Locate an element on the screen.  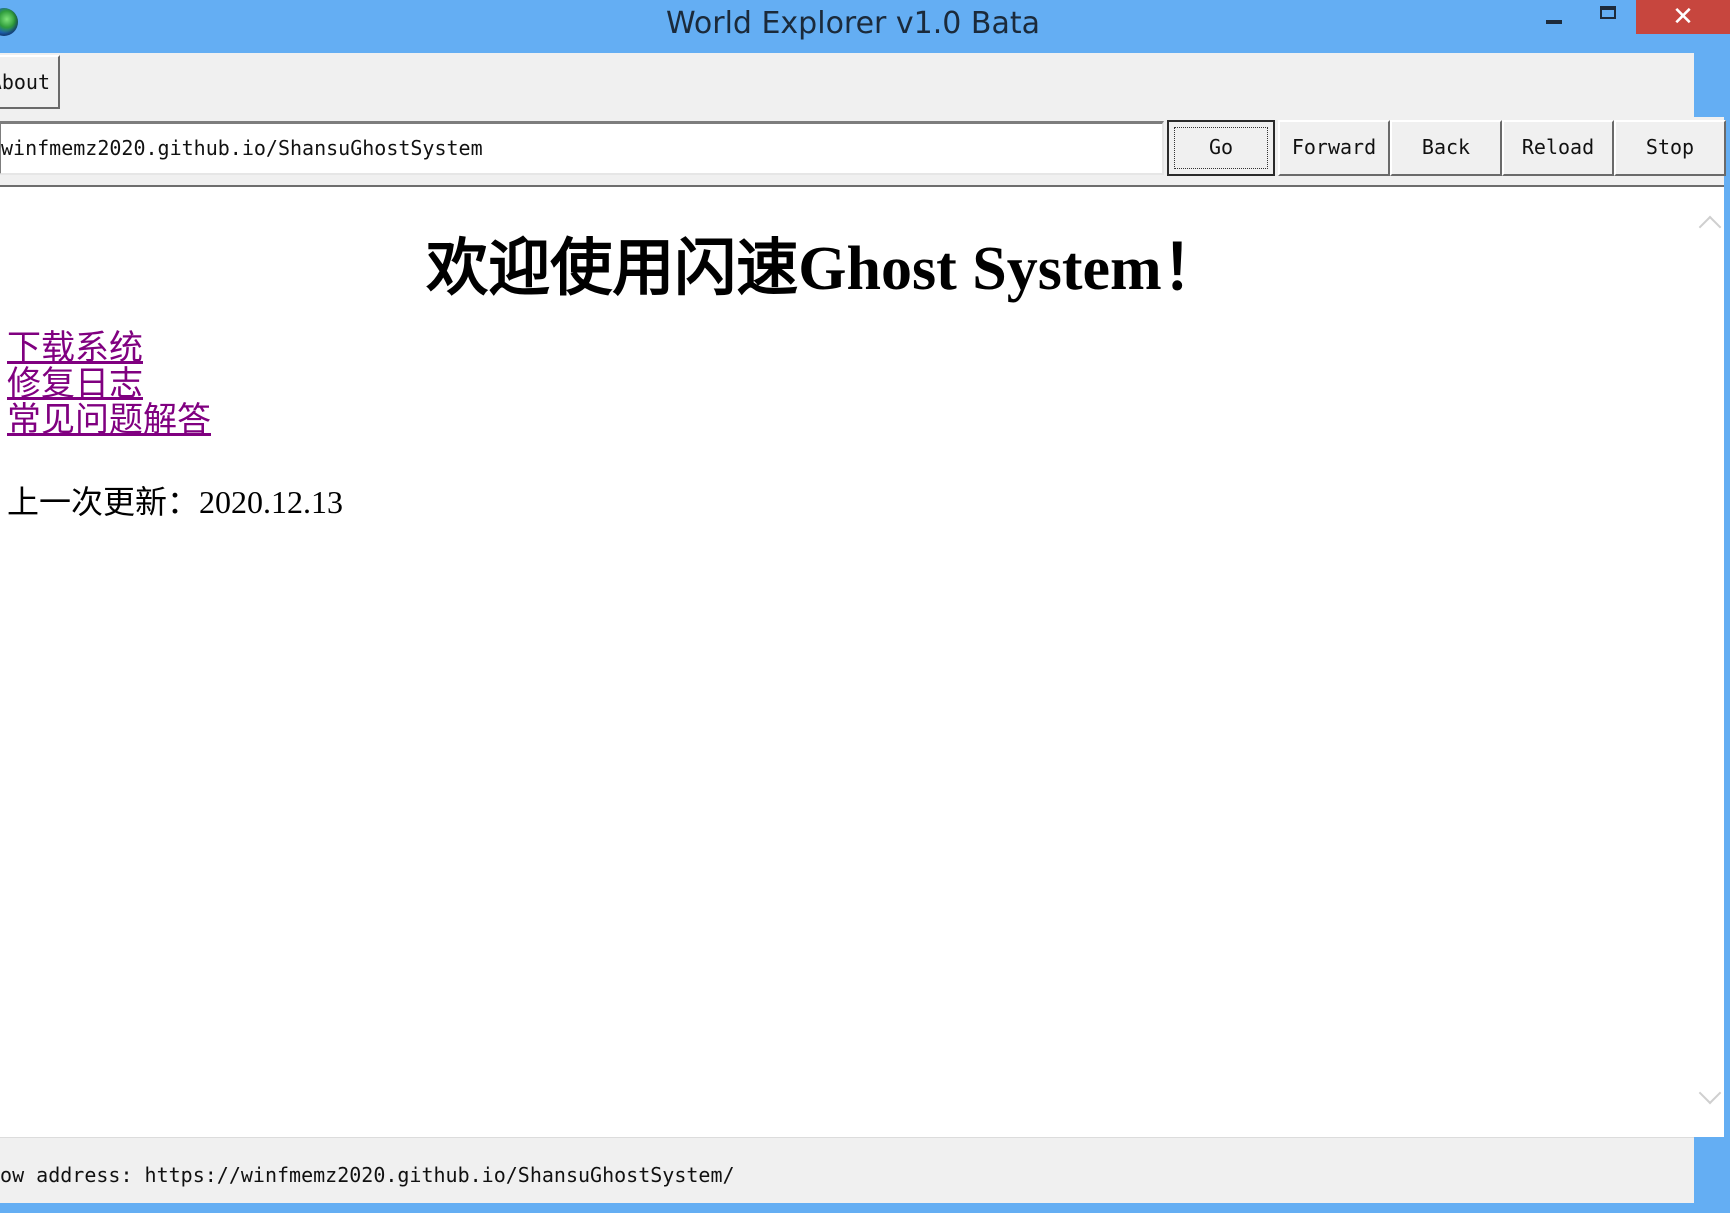
scroll-down-icon is located at coordinates (1710, 1093).